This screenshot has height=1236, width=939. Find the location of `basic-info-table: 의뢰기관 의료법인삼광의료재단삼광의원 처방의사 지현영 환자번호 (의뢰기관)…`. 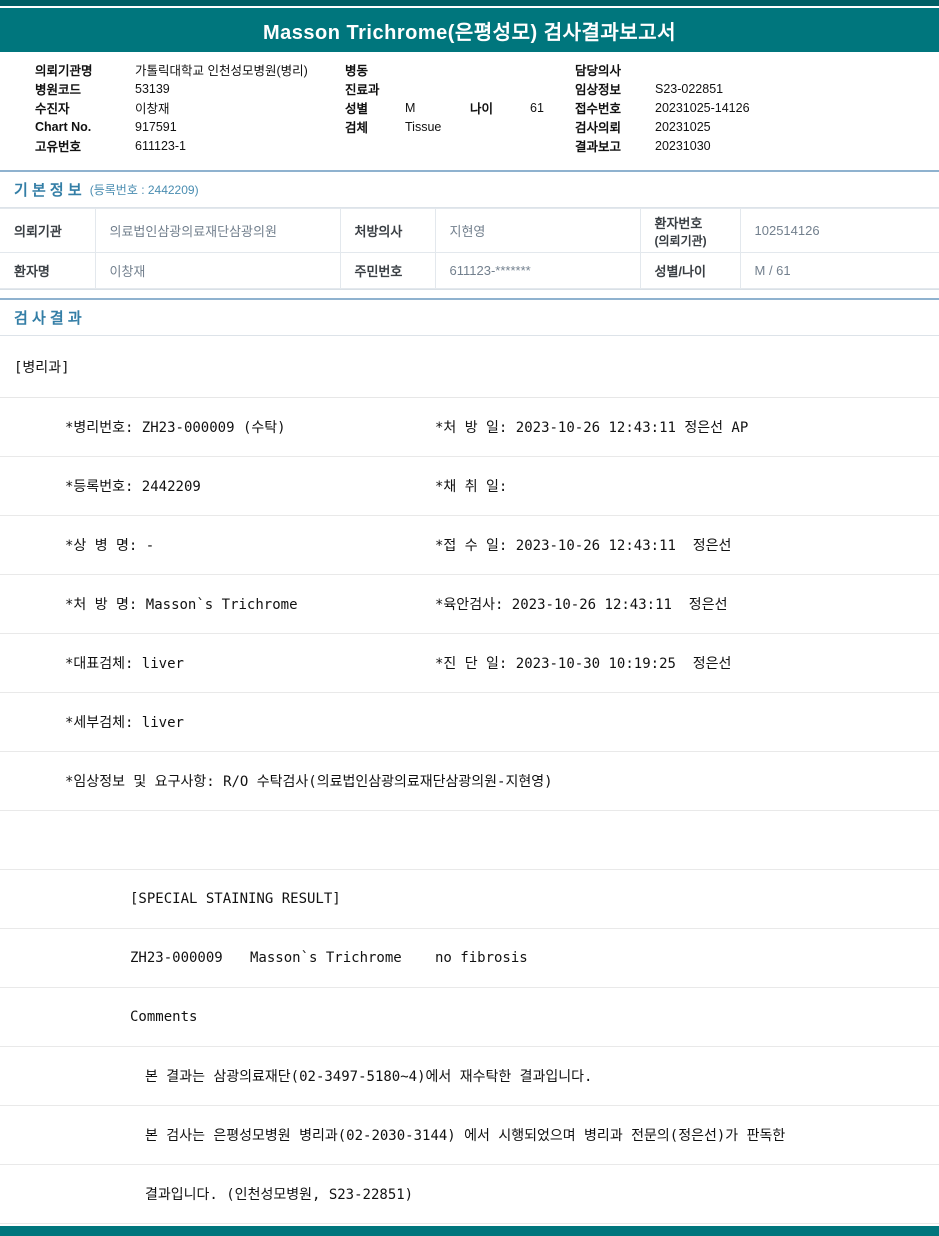

basic-info-table: 의뢰기관 의료법인삼광의료재단삼광의원 처방의사 지현영 환자번호 (의뢰기관)… is located at coordinates (469, 248).